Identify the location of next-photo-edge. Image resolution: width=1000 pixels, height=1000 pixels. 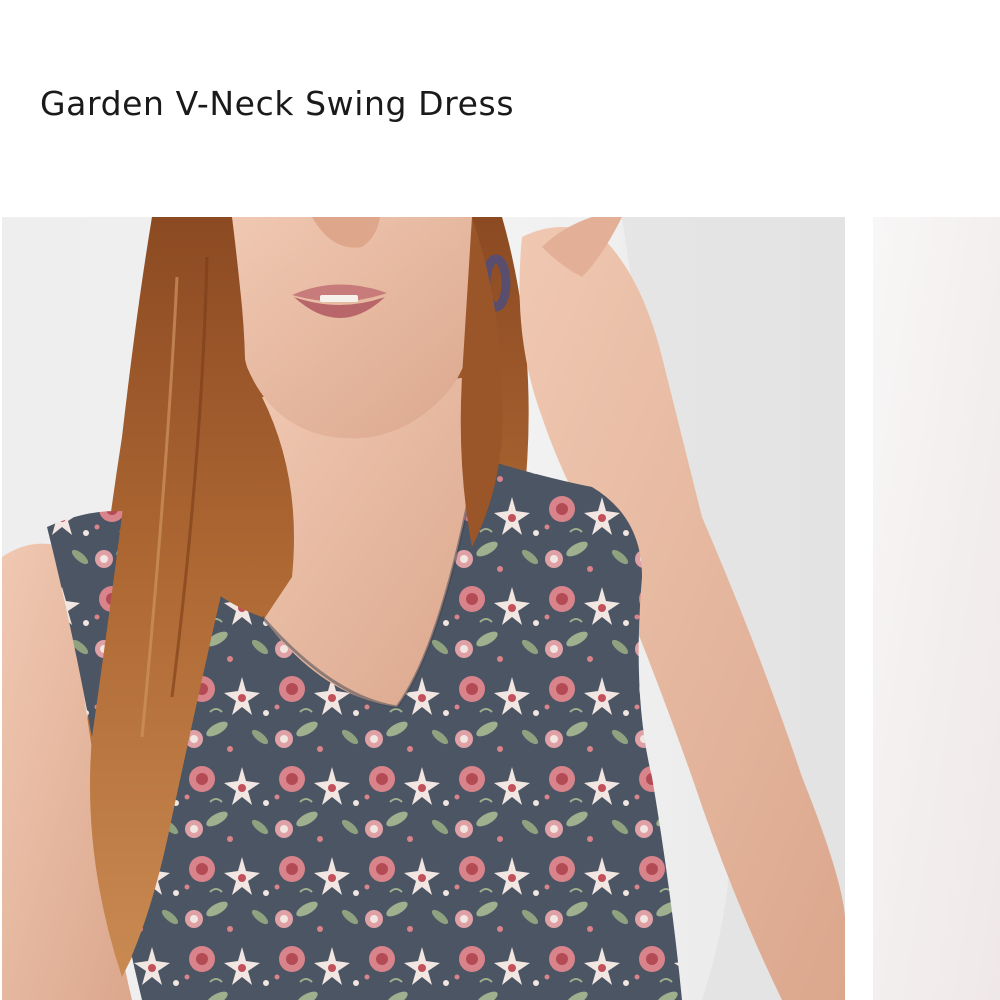
(936, 608).